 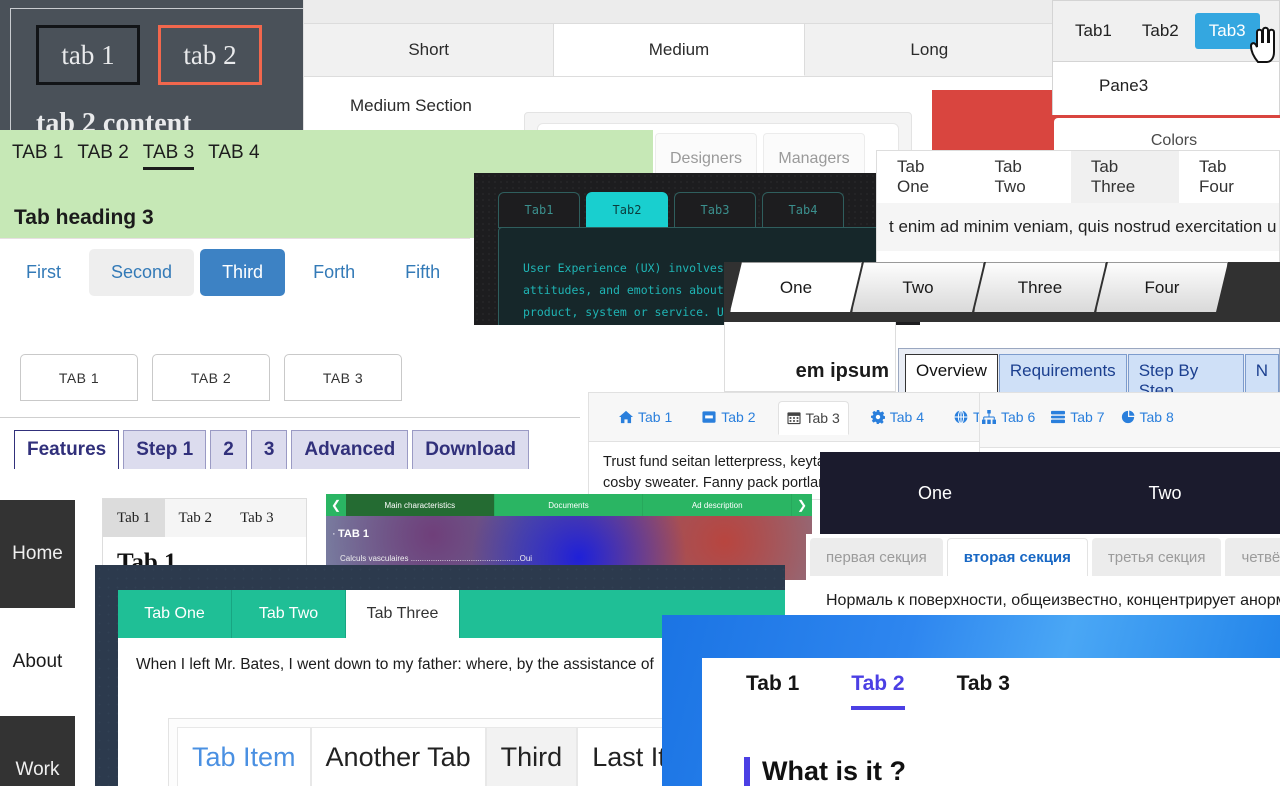 What do you see at coordinates (196, 518) in the screenshot?
I see `serif-tab-2: Tab 2` at bounding box center [196, 518].